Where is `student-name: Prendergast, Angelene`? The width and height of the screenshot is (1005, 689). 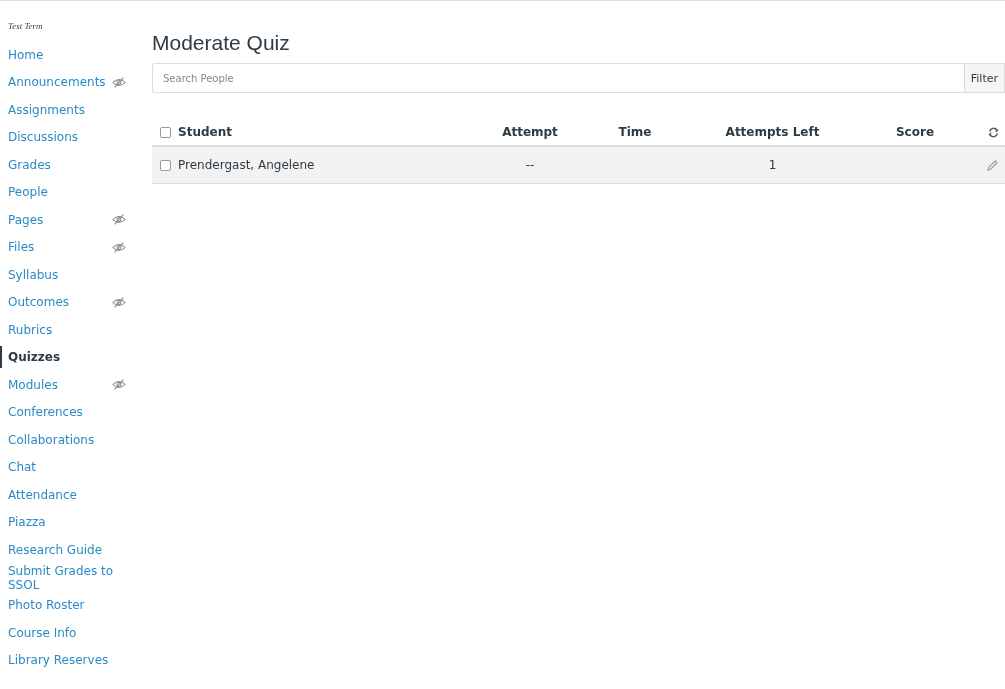
student-name: Prendergast, Angelene is located at coordinates (247, 165).